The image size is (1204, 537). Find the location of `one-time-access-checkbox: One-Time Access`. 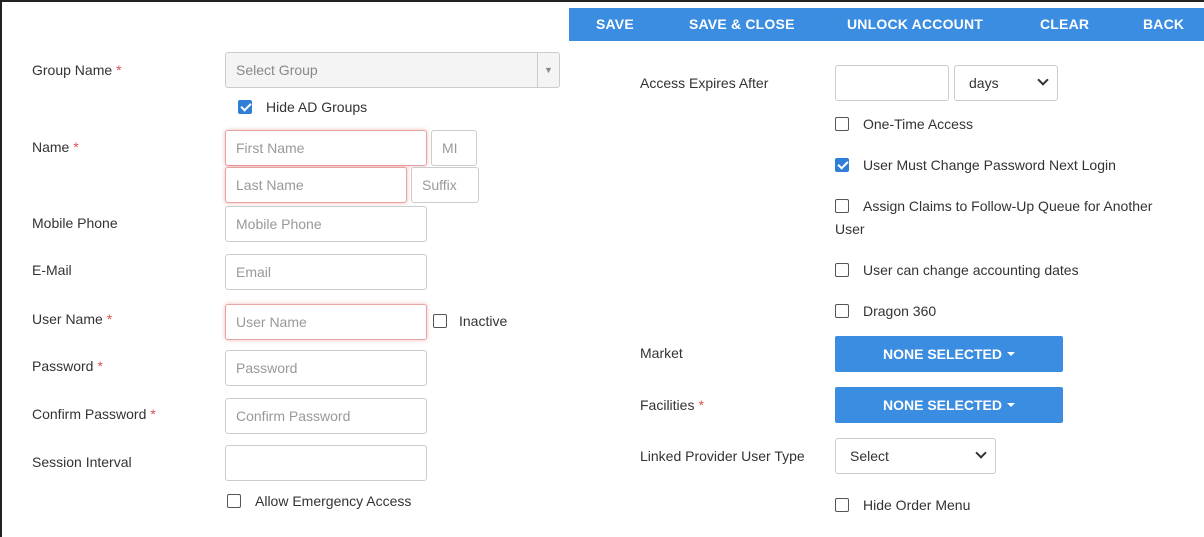

one-time-access-checkbox: One-Time Access is located at coordinates (904, 124).